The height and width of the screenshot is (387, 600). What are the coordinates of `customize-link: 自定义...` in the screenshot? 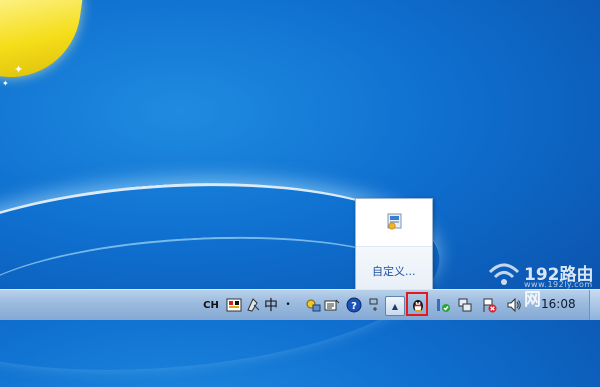 It's located at (394, 271).